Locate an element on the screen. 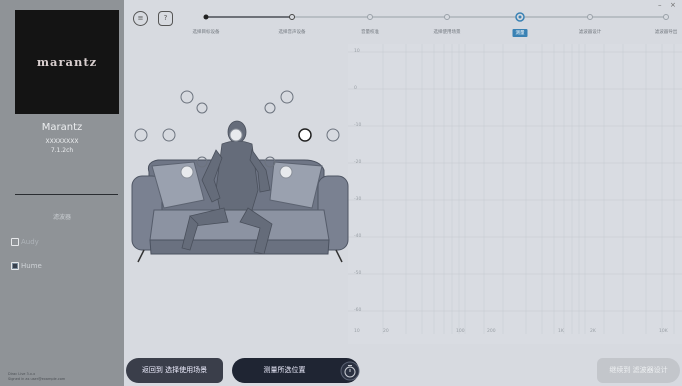 This screenshot has width=682, height=386. listening-room-illustration is located at coordinates (240, 176).